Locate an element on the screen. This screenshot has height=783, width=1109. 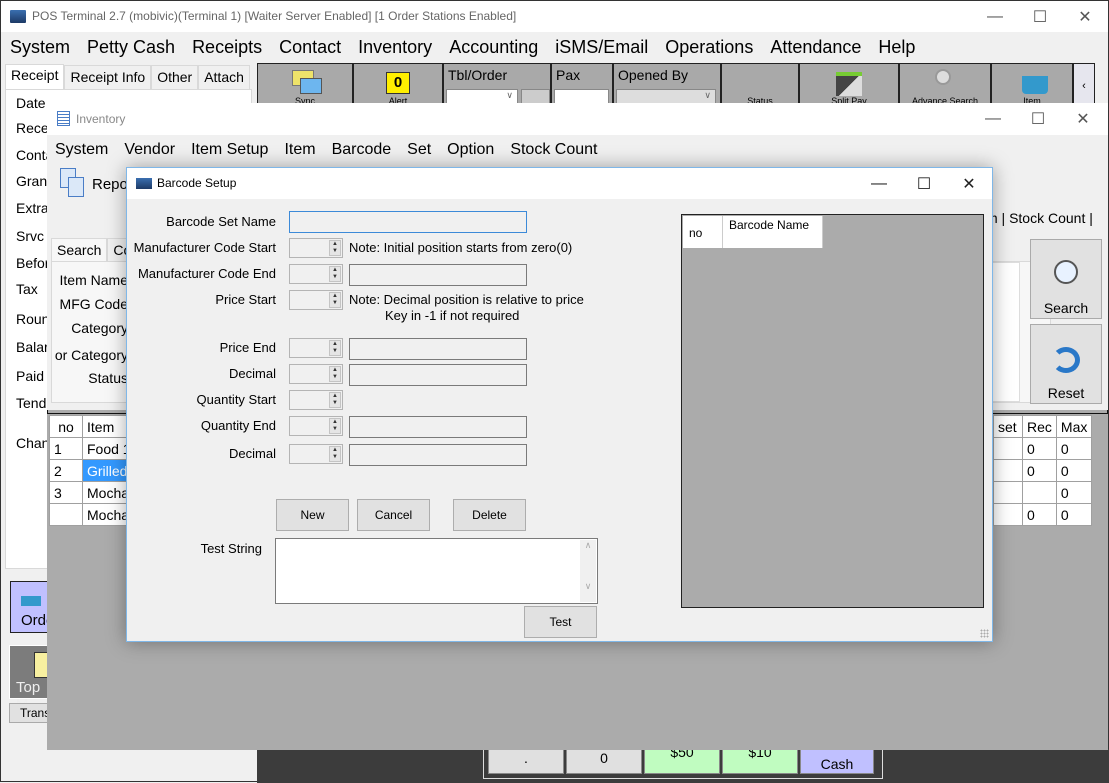
menu-operations: Operations is located at coordinates (708, 47).